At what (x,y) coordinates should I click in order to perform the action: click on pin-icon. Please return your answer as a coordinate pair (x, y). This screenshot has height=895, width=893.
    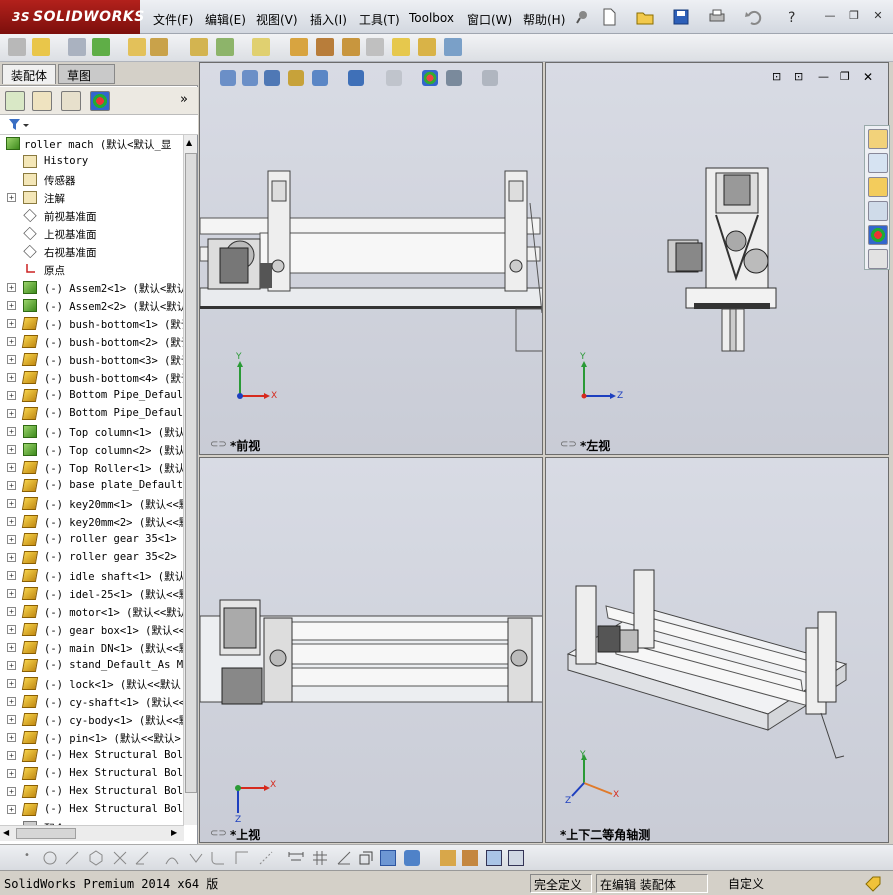
    Looking at the image, I should click on (583, 17).